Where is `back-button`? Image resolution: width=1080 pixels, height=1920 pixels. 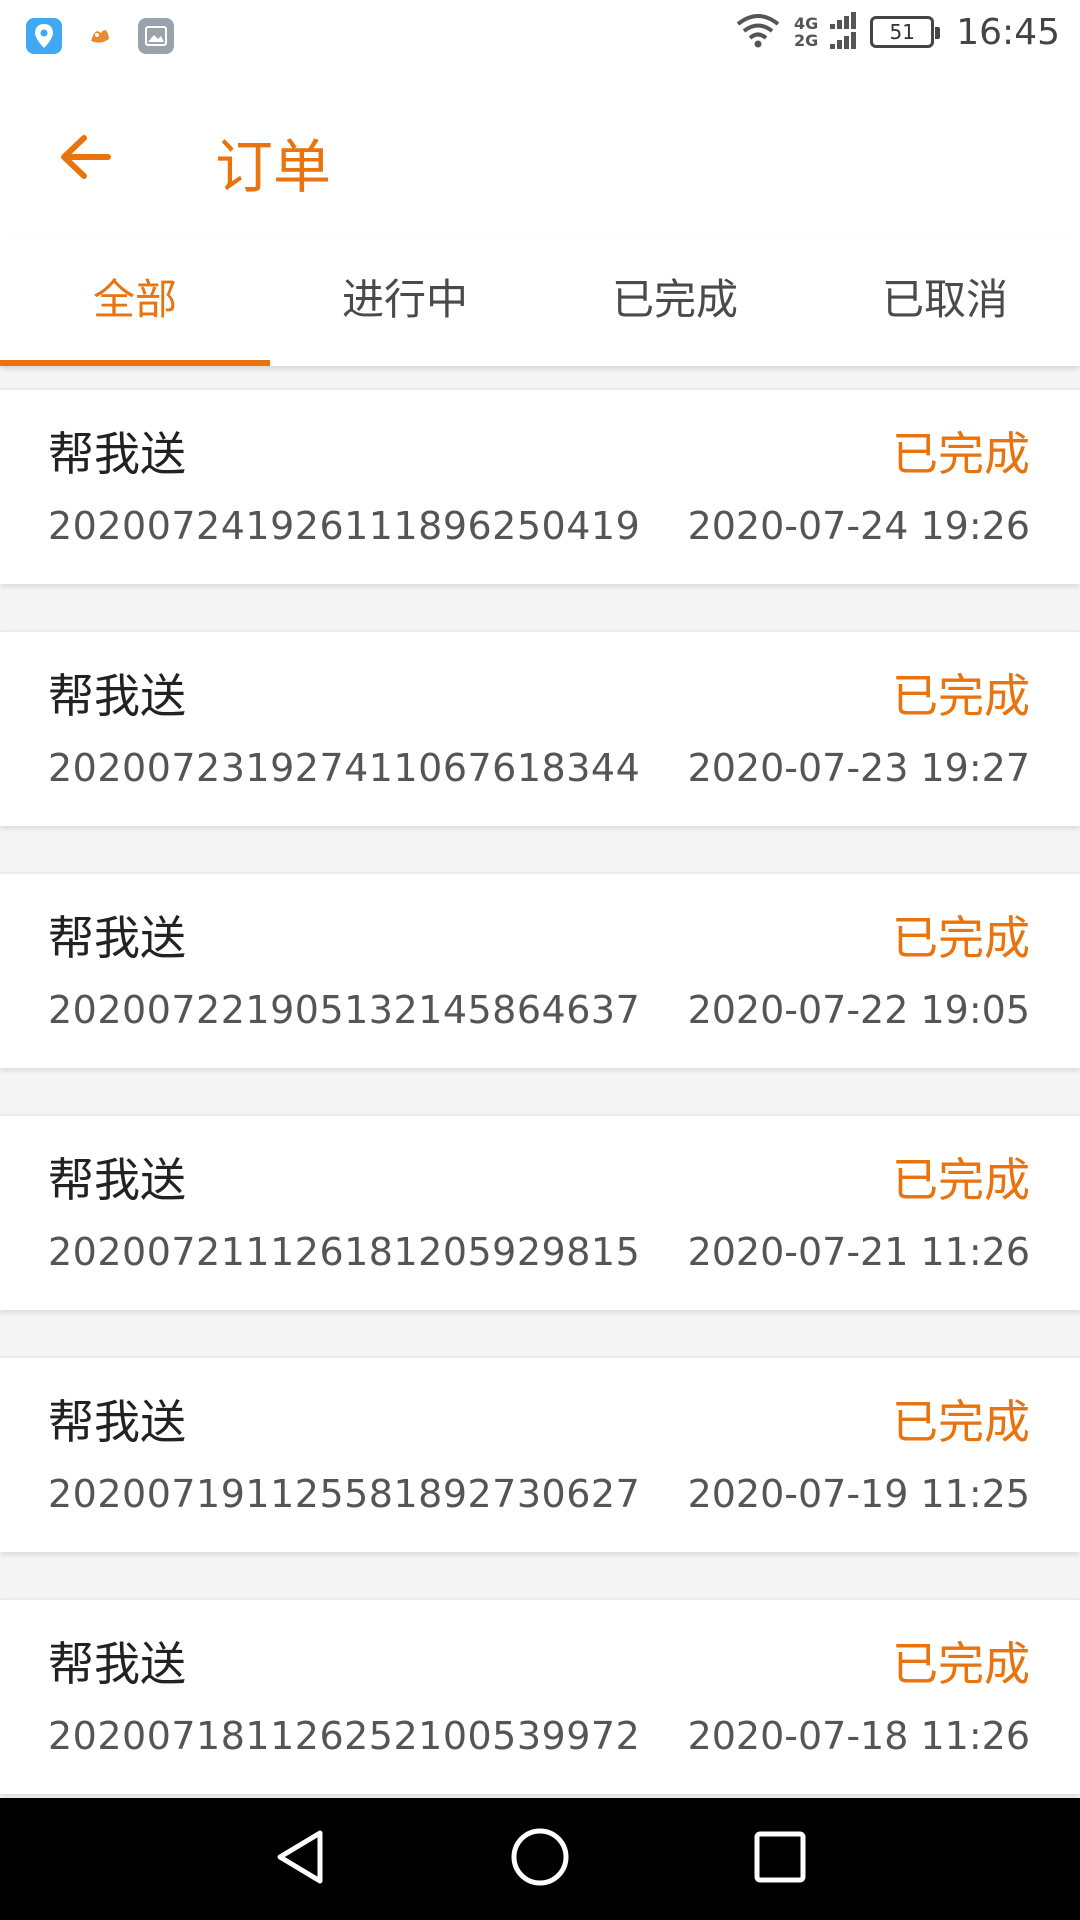
back-button is located at coordinates (85, 159).